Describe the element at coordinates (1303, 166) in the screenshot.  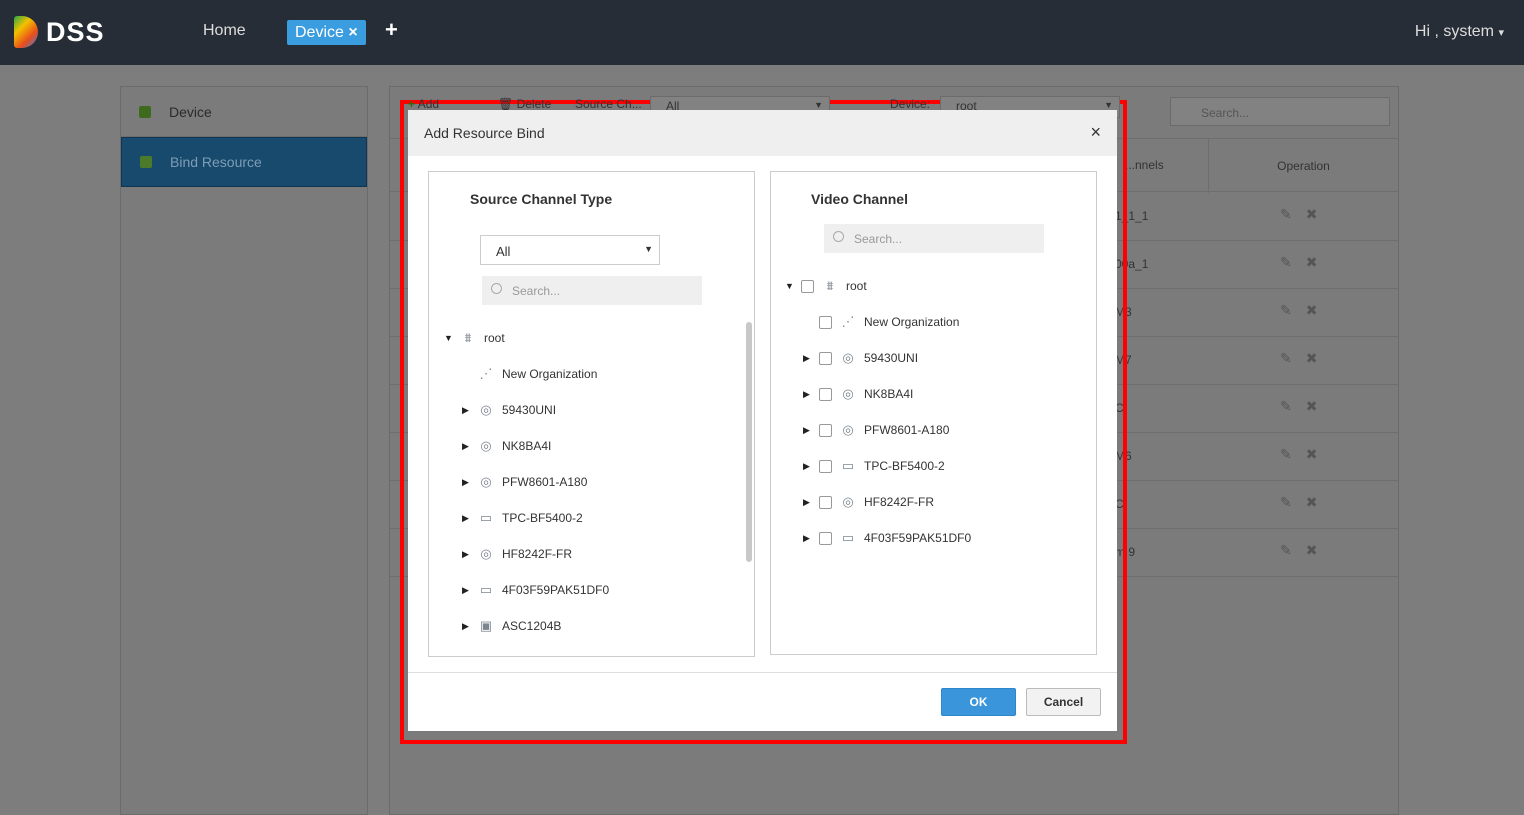
I see `column-operation: Operation` at that location.